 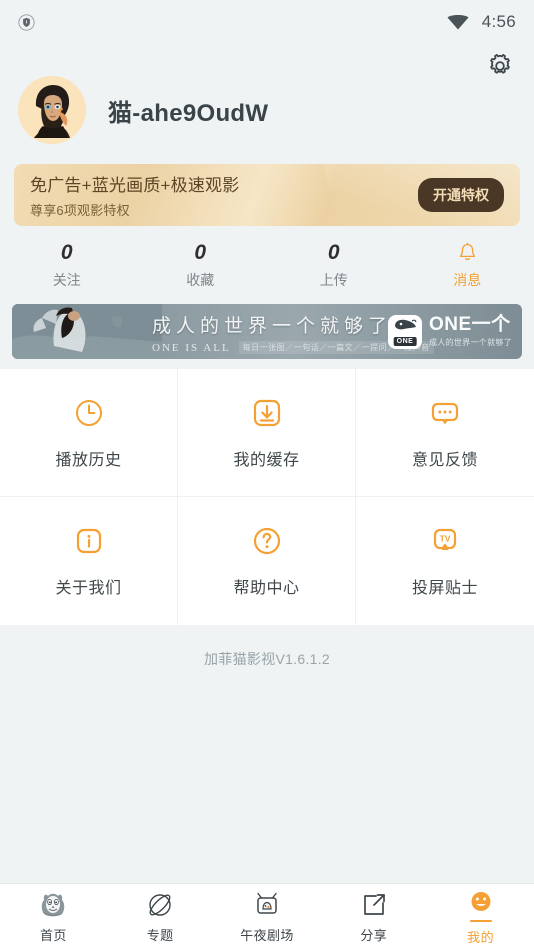 I want to click on username: 猫-ahe9OudW, so click(x=188, y=113).